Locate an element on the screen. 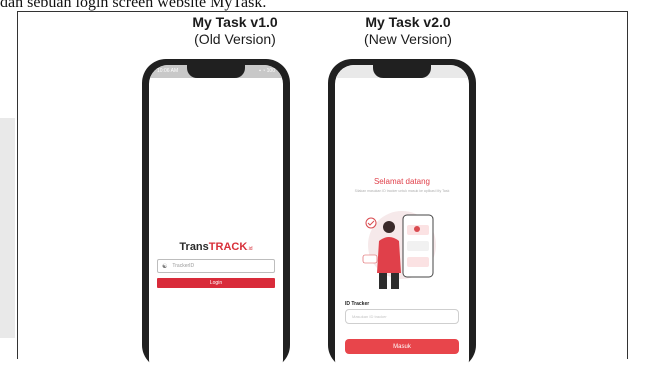 The image size is (645, 379). id-tracker-placeholder: Masukan ID tracker is located at coordinates (369, 316).